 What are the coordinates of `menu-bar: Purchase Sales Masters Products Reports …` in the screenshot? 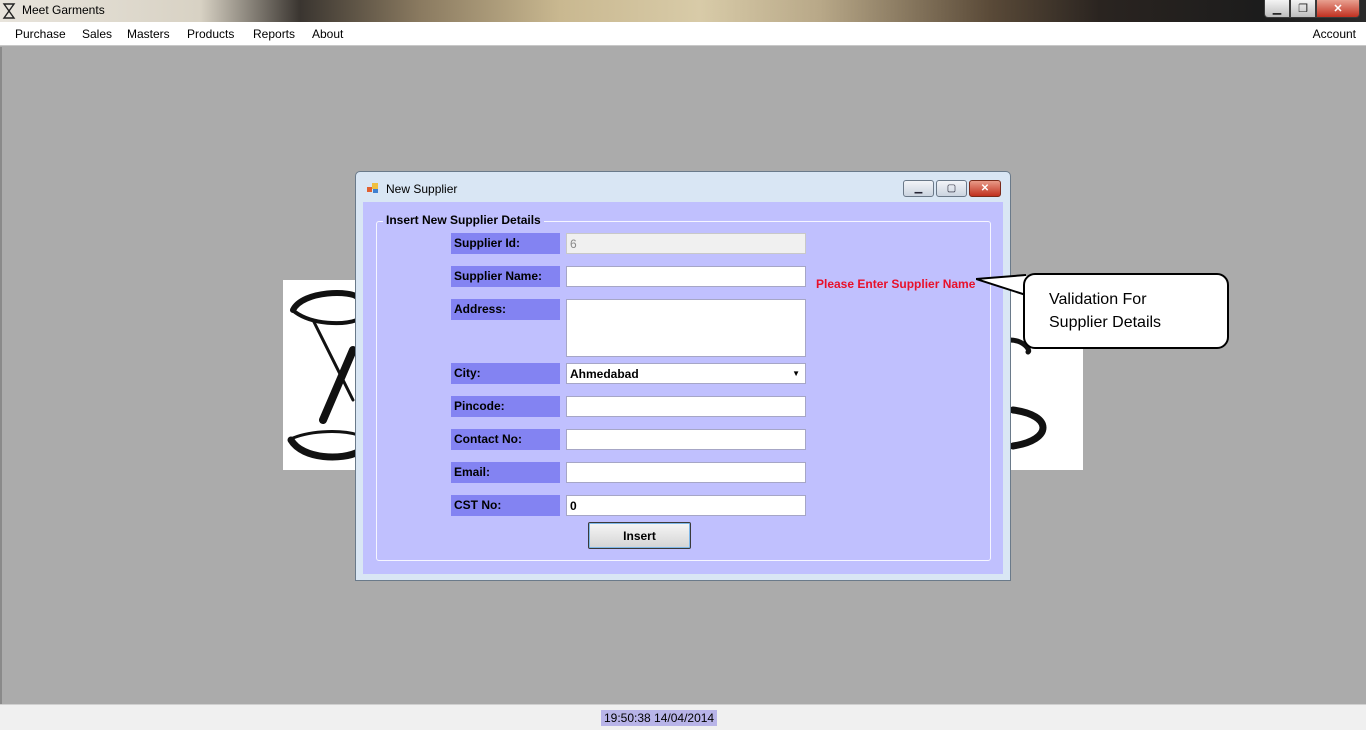 It's located at (683, 34).